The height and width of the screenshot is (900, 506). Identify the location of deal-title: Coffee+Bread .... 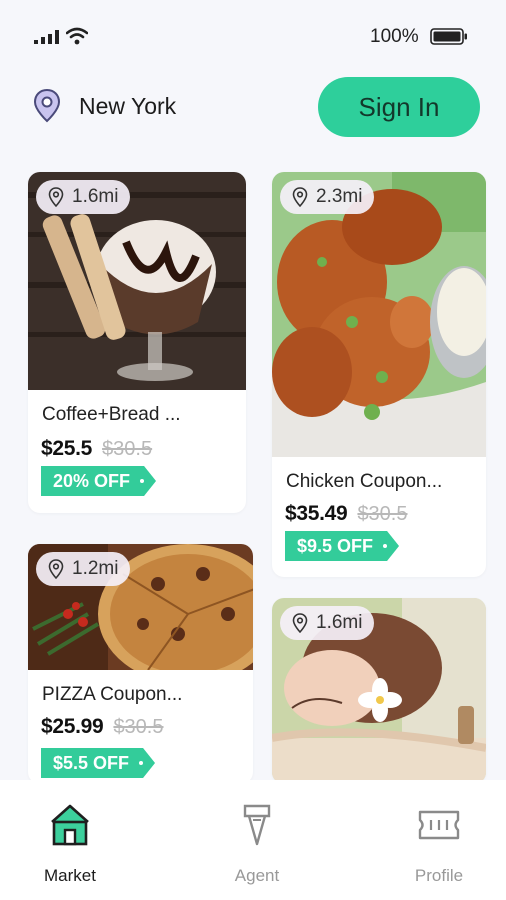
(111, 414).